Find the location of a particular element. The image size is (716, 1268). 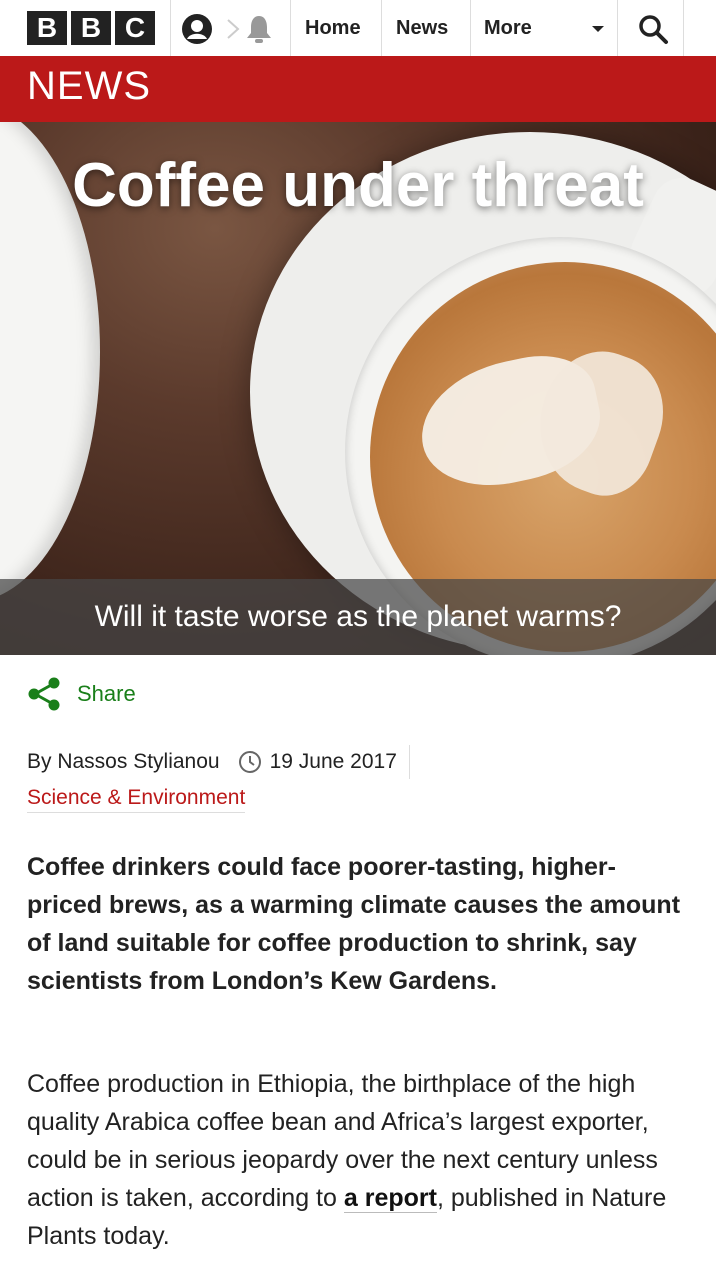

search-icon is located at coordinates (653, 29).